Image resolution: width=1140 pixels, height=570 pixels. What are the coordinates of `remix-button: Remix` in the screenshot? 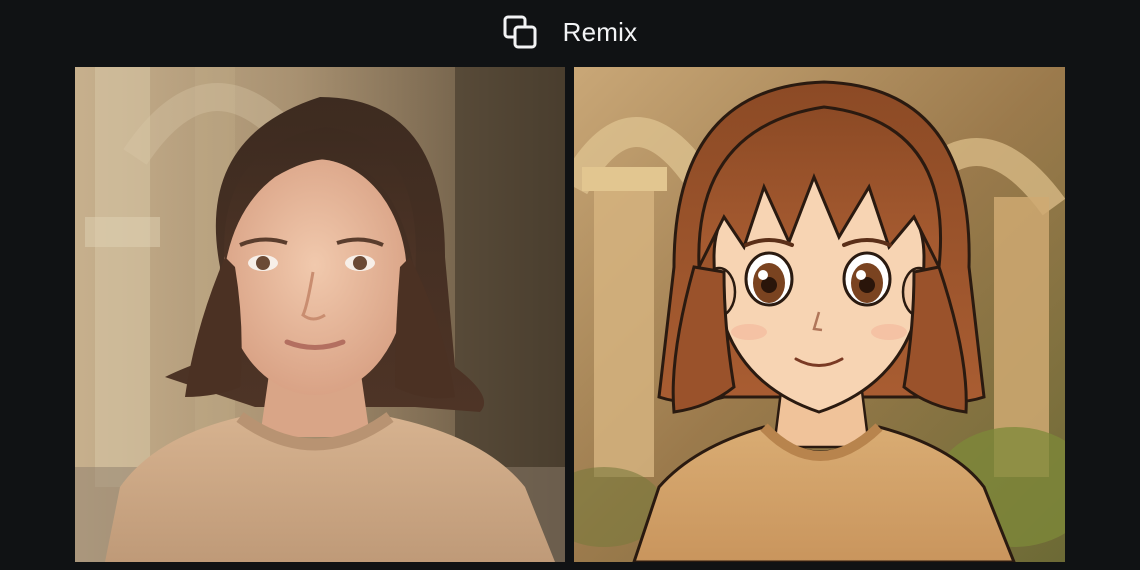 It's located at (570, 32).